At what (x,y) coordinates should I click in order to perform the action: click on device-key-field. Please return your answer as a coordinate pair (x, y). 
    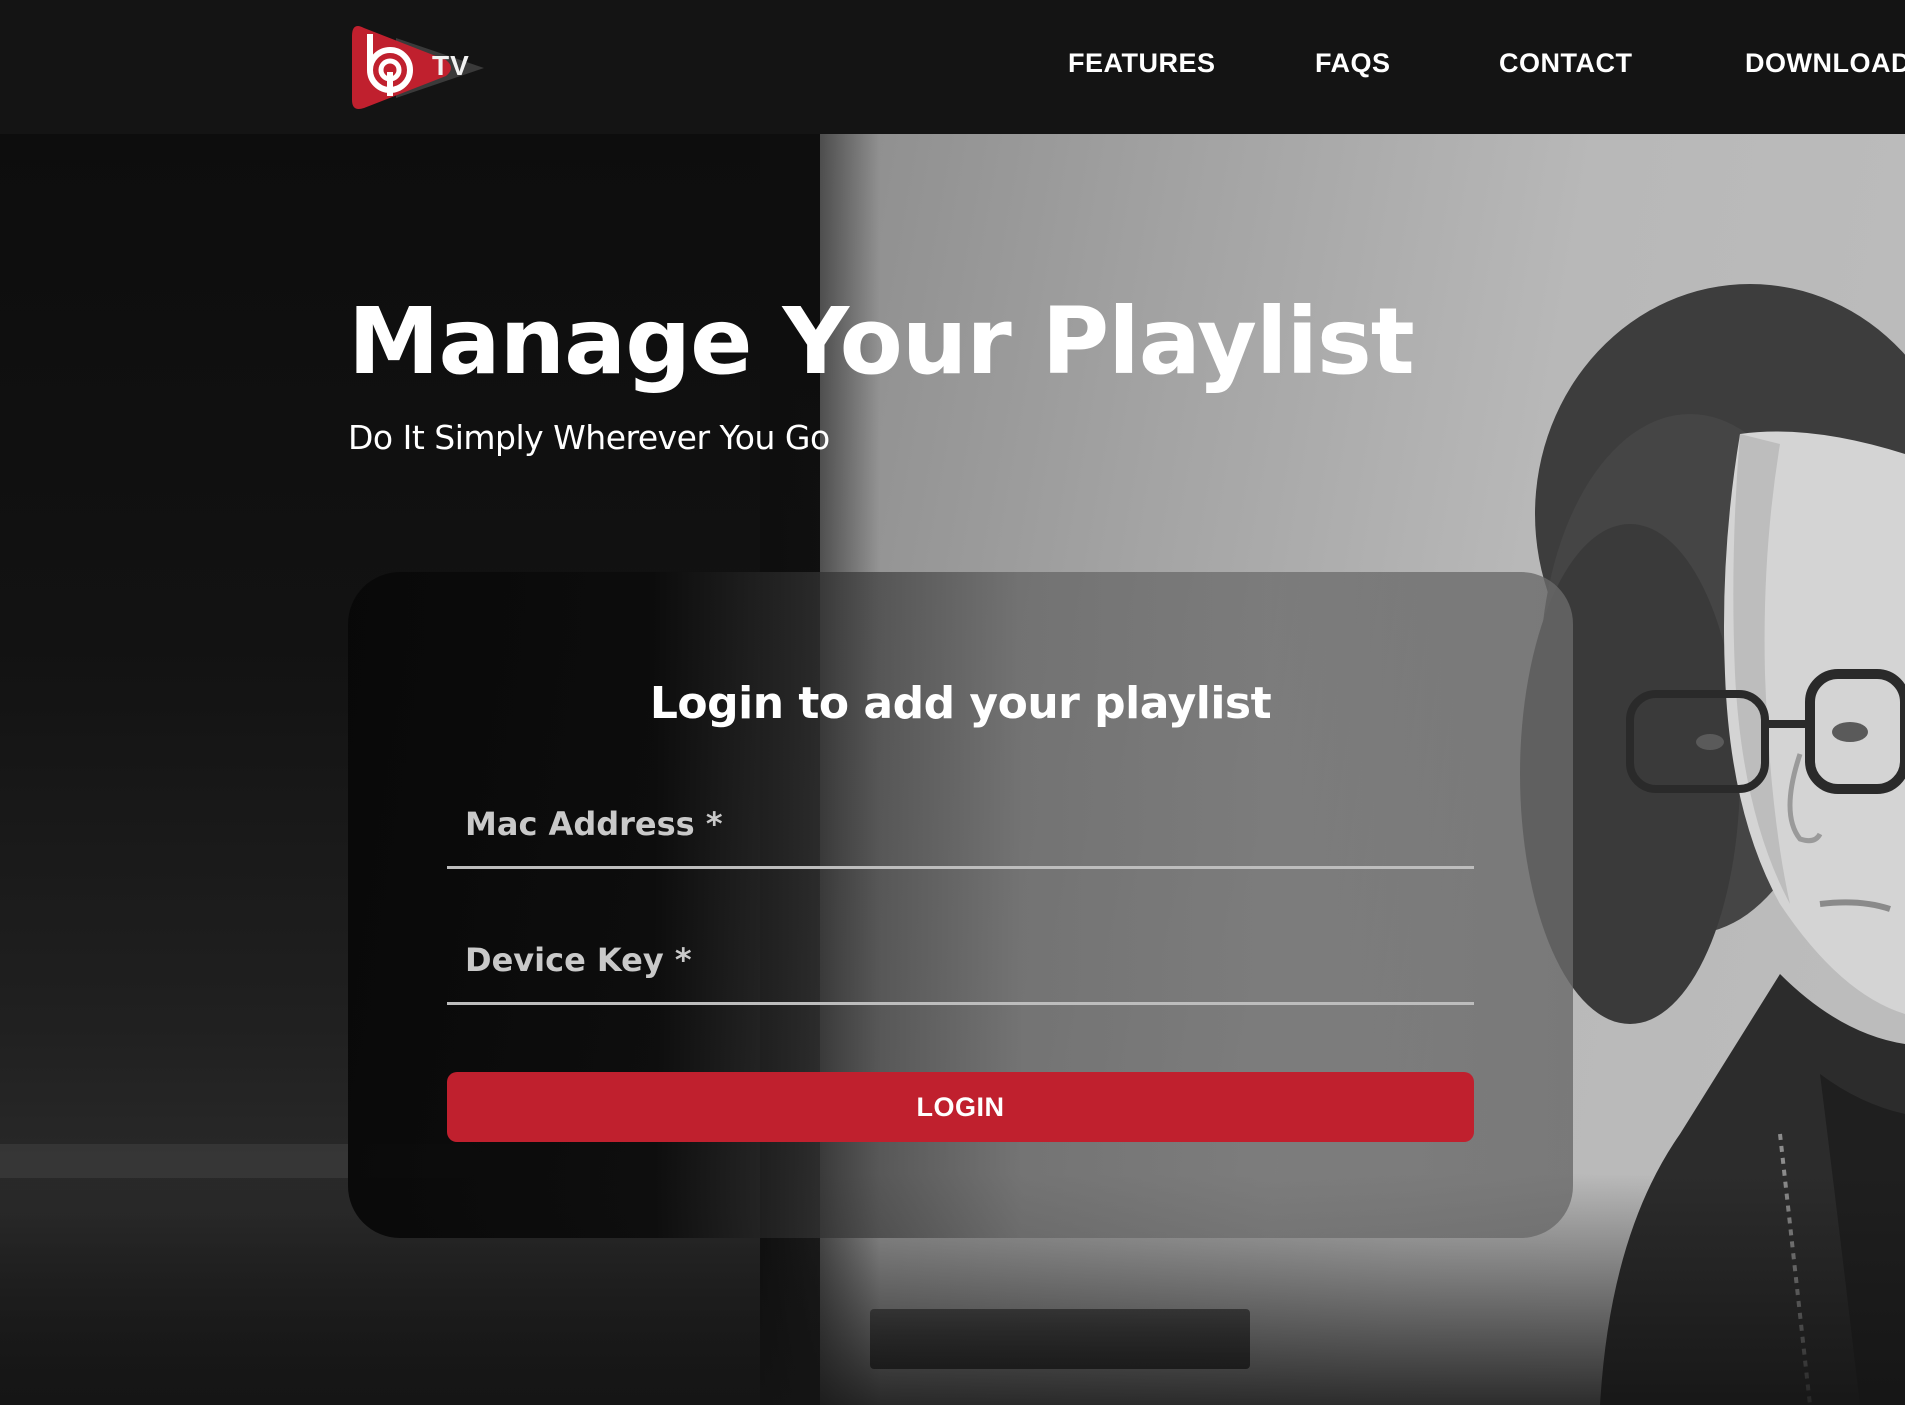
    Looking at the image, I should click on (960, 961).